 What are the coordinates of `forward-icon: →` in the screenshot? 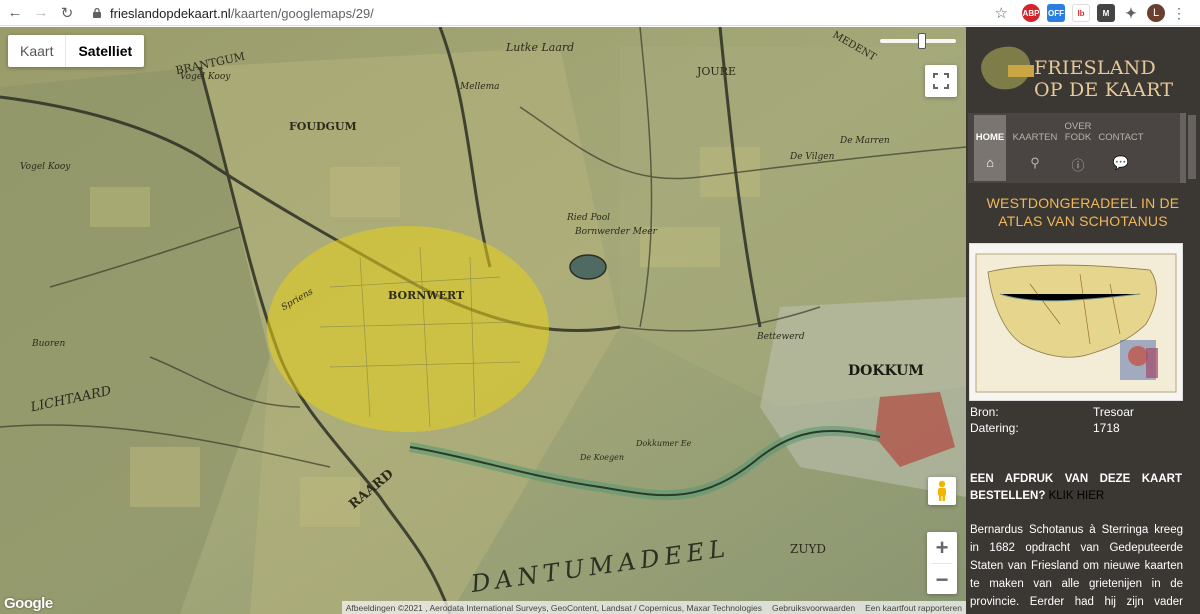 It's located at (41, 13).